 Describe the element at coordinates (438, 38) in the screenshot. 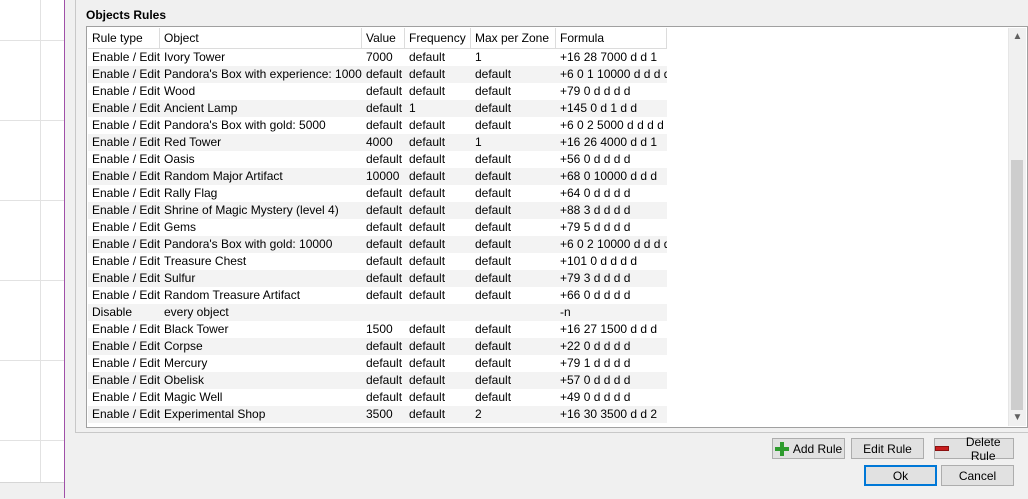

I see `column-header-frequency: Frequency` at that location.